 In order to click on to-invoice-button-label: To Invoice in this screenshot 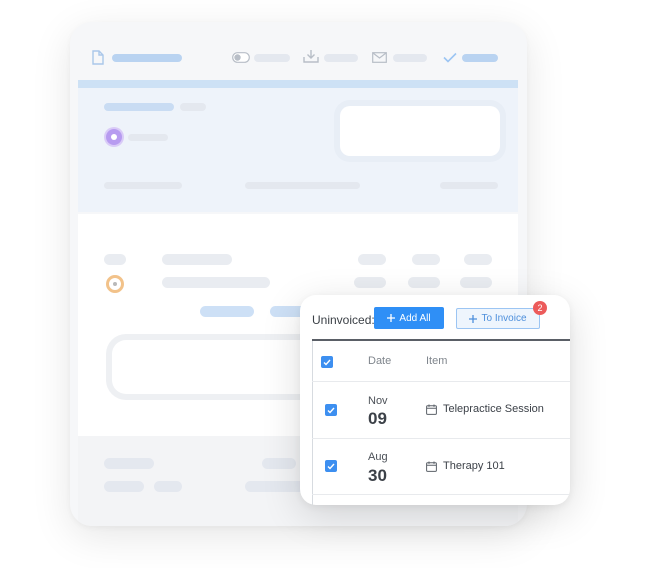, I will do `click(504, 318)`.